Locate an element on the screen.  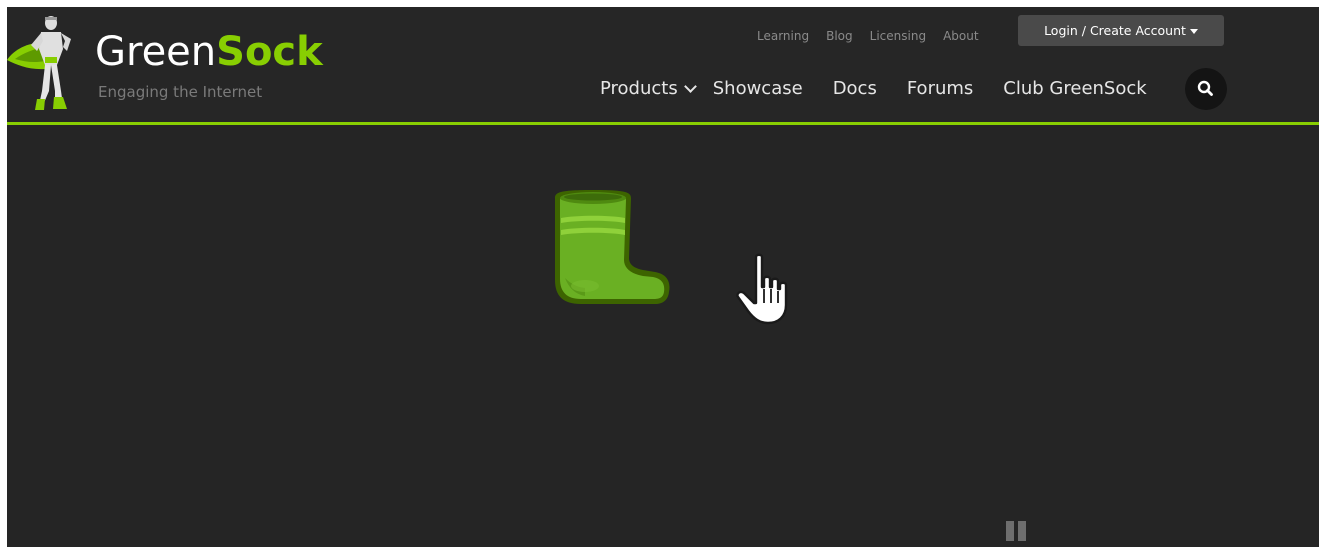
utility-nav: Learning Blog Licensing About is located at coordinates (876, 36).